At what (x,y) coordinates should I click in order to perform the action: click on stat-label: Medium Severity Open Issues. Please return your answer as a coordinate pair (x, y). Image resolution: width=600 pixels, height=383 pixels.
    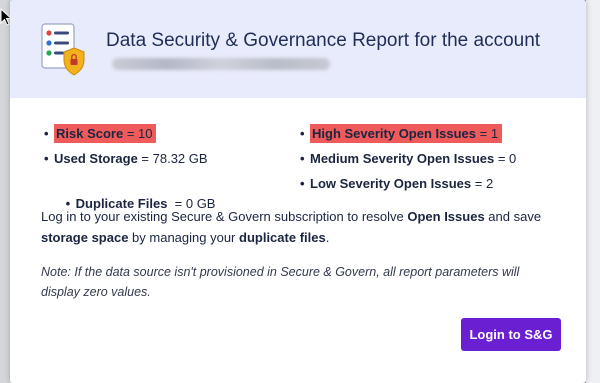
    Looking at the image, I should click on (402, 158).